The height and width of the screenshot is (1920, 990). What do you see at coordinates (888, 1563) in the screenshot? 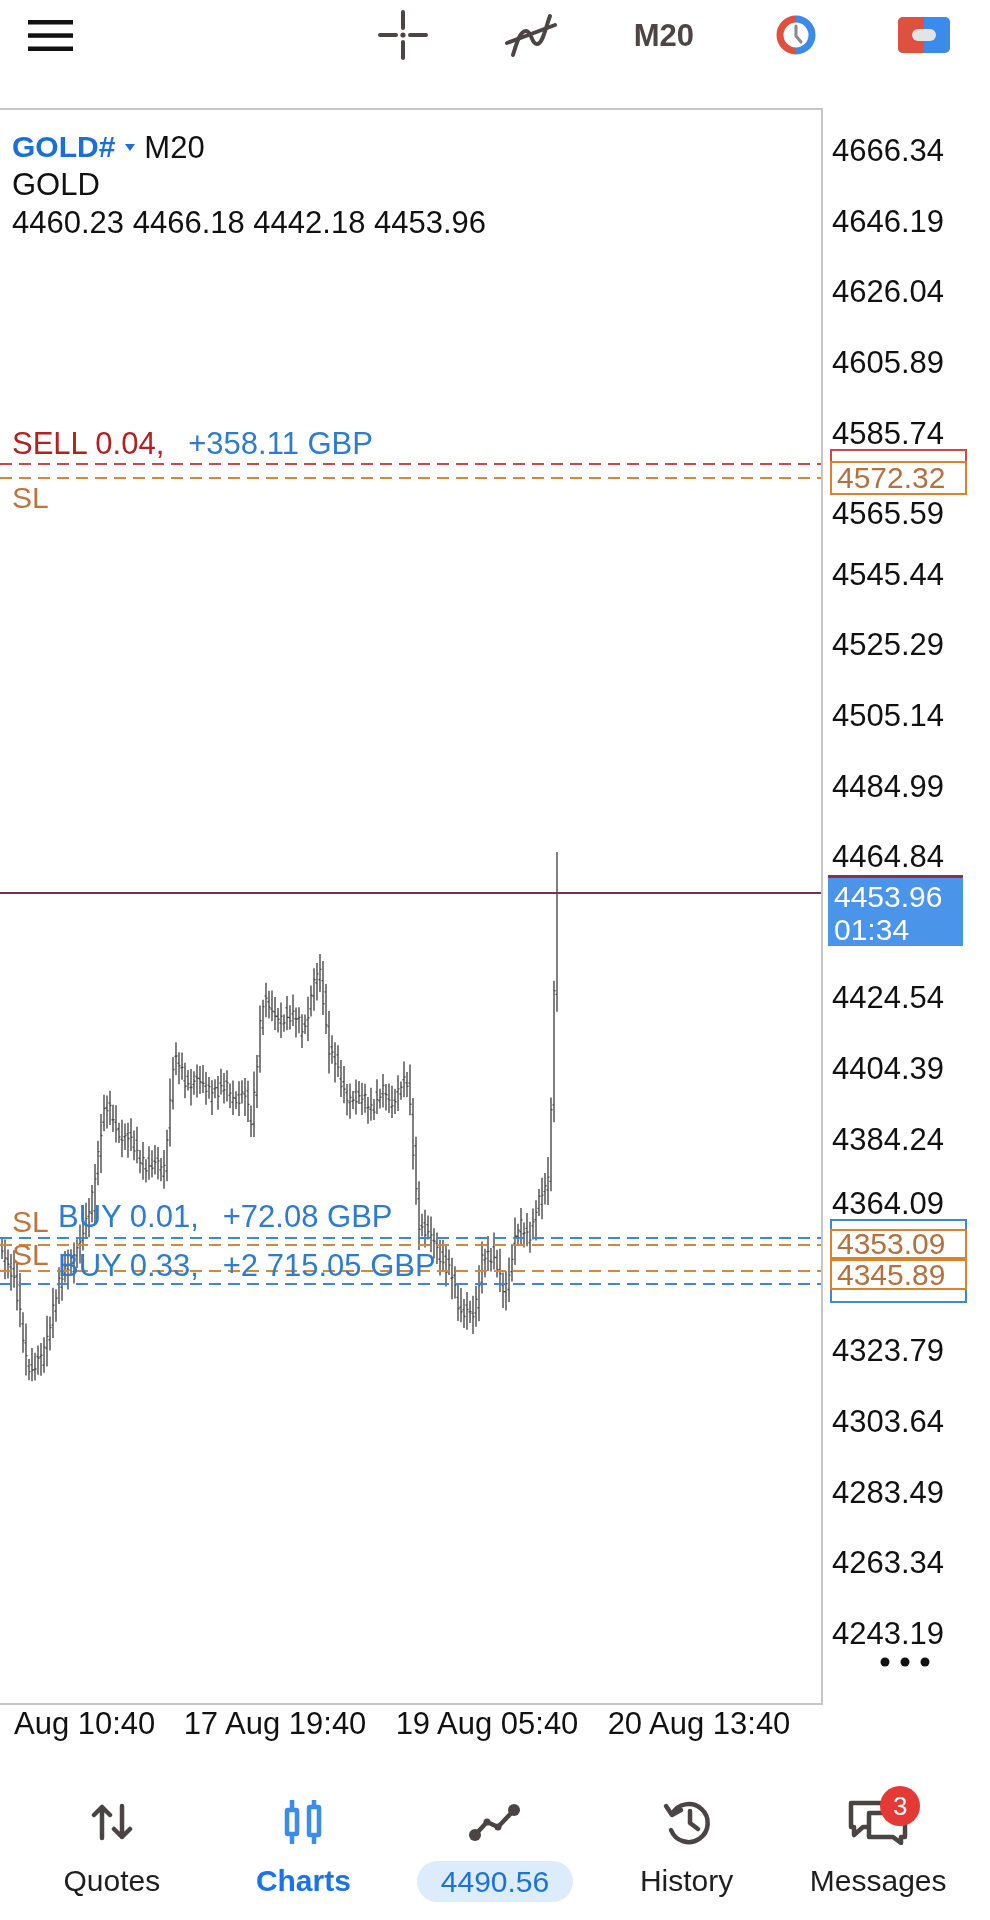
I see `price-tick-label: 4263.34` at bounding box center [888, 1563].